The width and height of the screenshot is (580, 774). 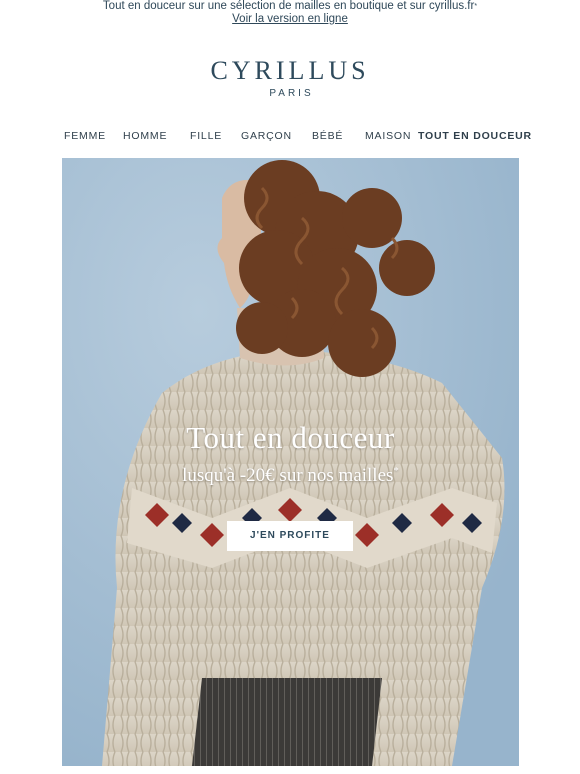 What do you see at coordinates (290, 437) in the screenshot?
I see `hero-title: Tout en douceur` at bounding box center [290, 437].